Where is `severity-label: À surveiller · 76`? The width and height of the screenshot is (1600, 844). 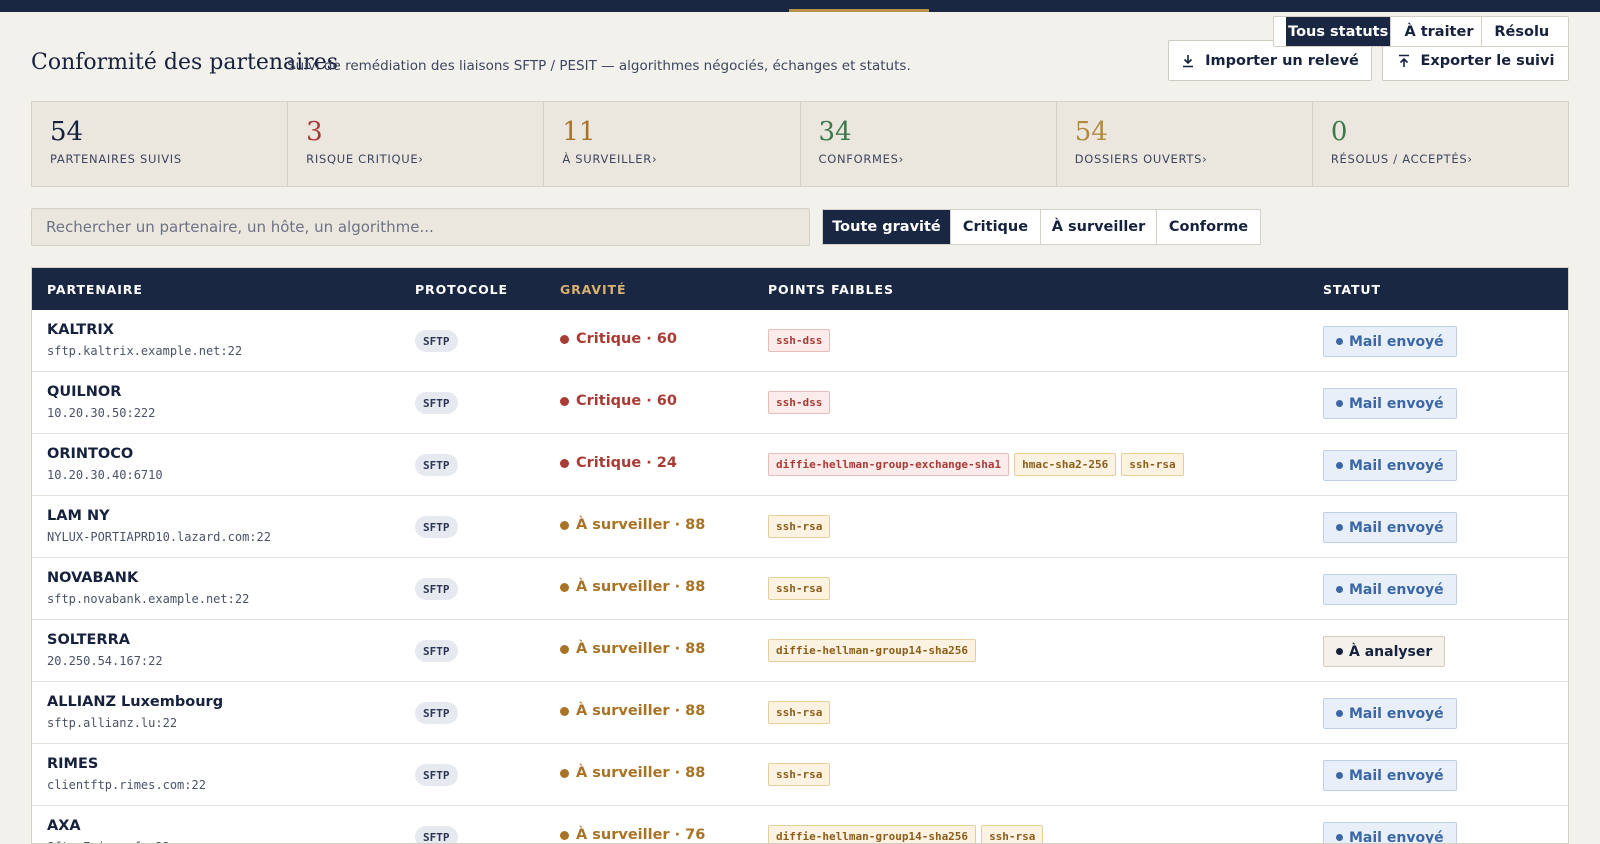 severity-label: À surveiller · 76 is located at coordinates (641, 835).